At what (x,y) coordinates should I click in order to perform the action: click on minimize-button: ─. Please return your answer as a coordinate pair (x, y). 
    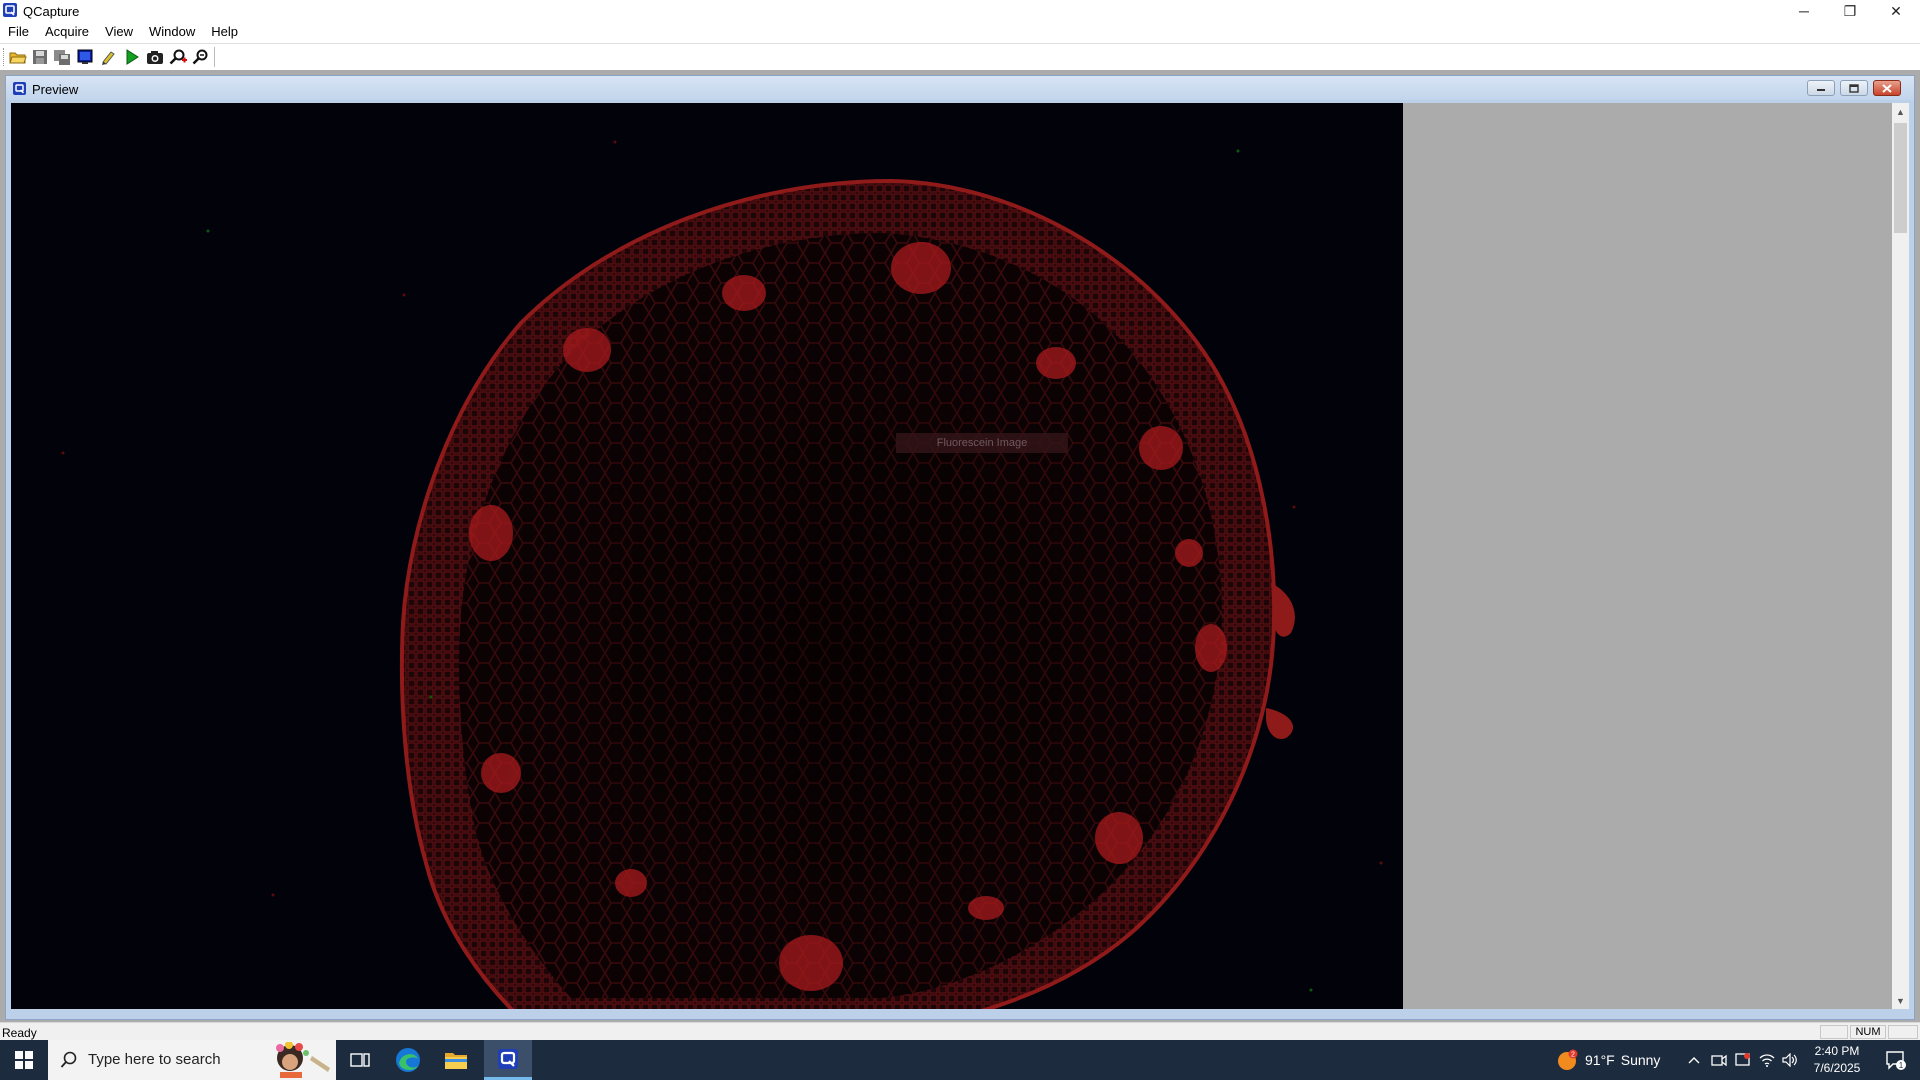
    Looking at the image, I should click on (1804, 11).